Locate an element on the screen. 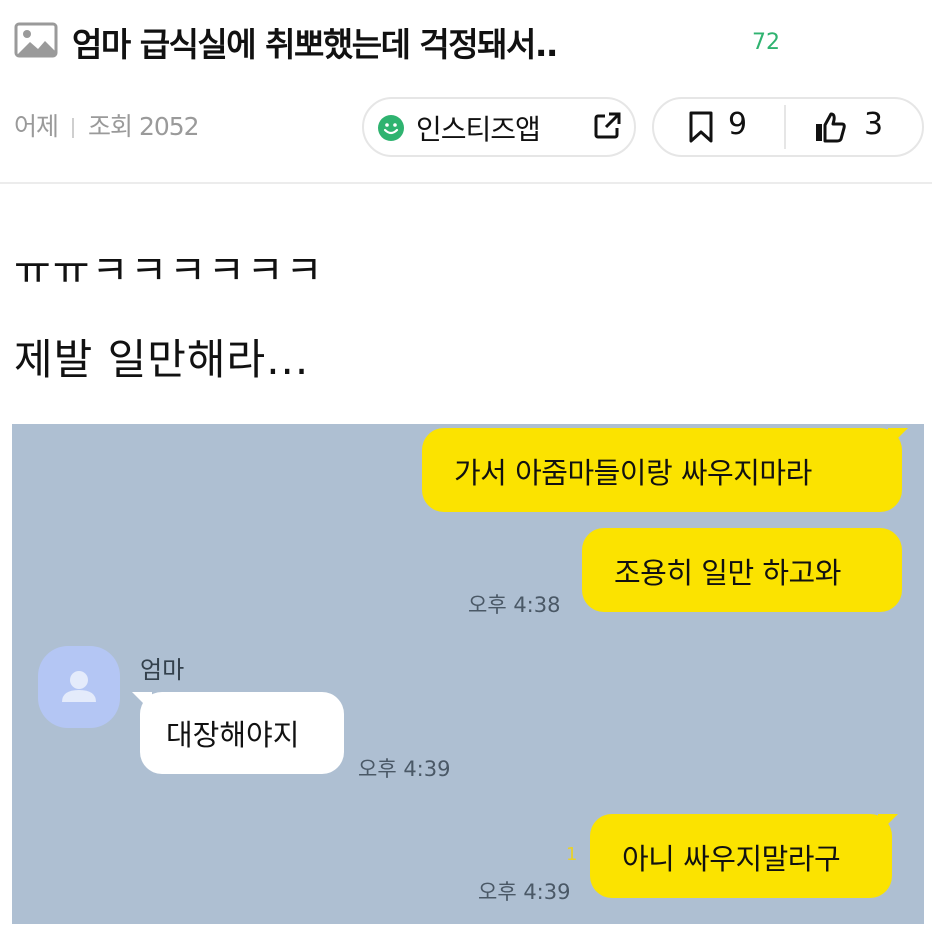 This screenshot has height=926, width=932. instiz-app-label: 인스티즈앱 is located at coordinates (478, 129).